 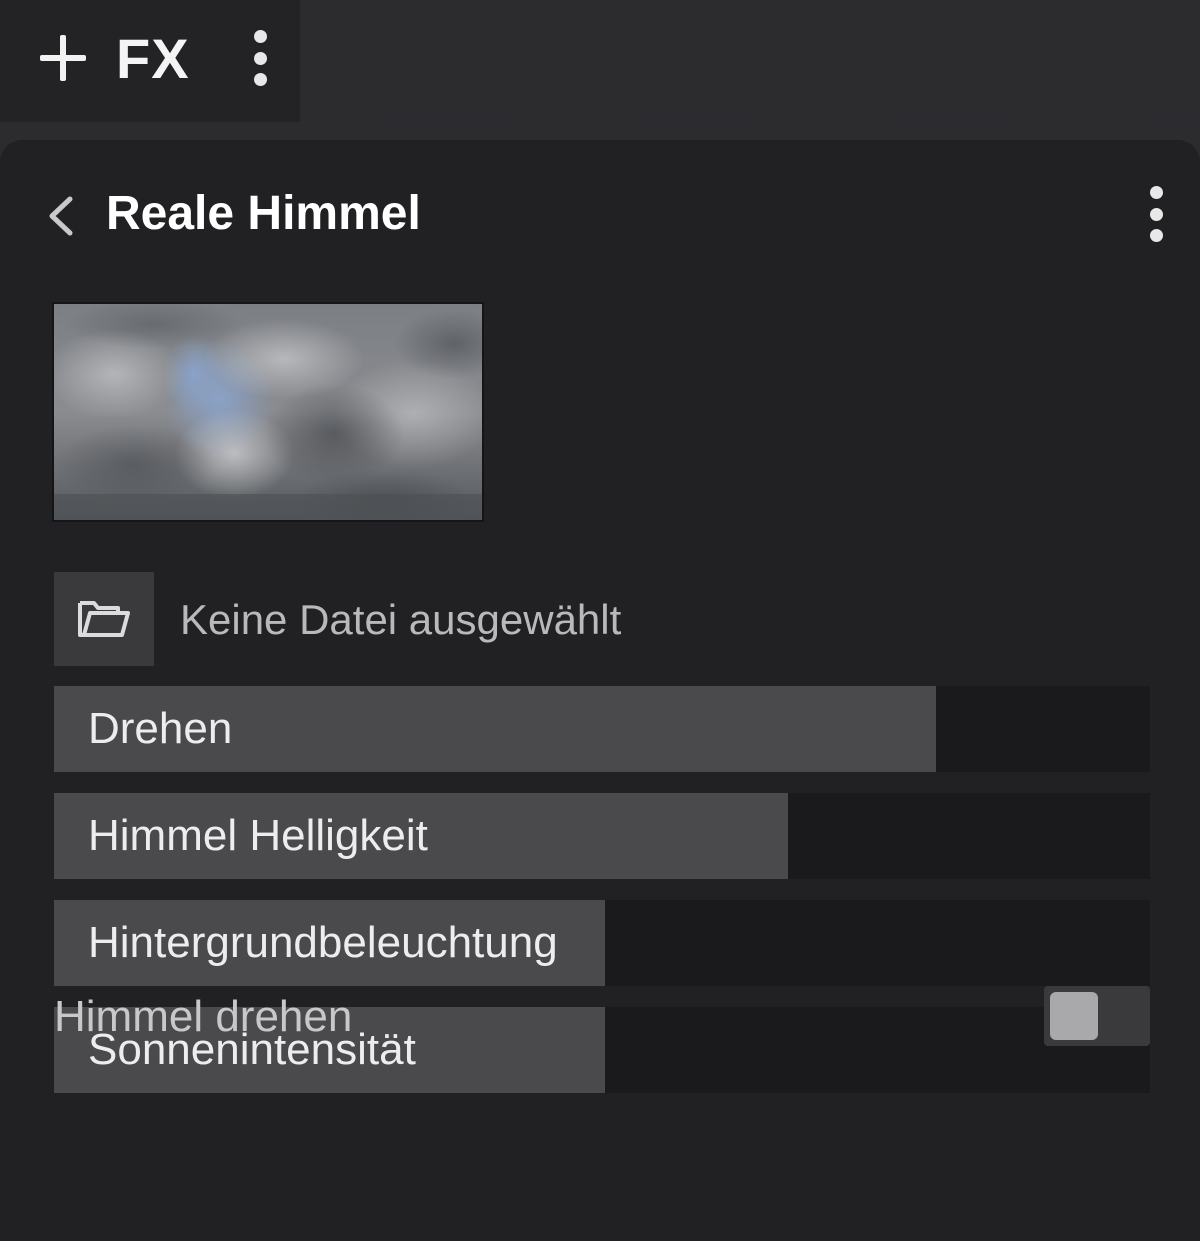 I want to click on toggle-knob, so click(x=1074, y=1016).